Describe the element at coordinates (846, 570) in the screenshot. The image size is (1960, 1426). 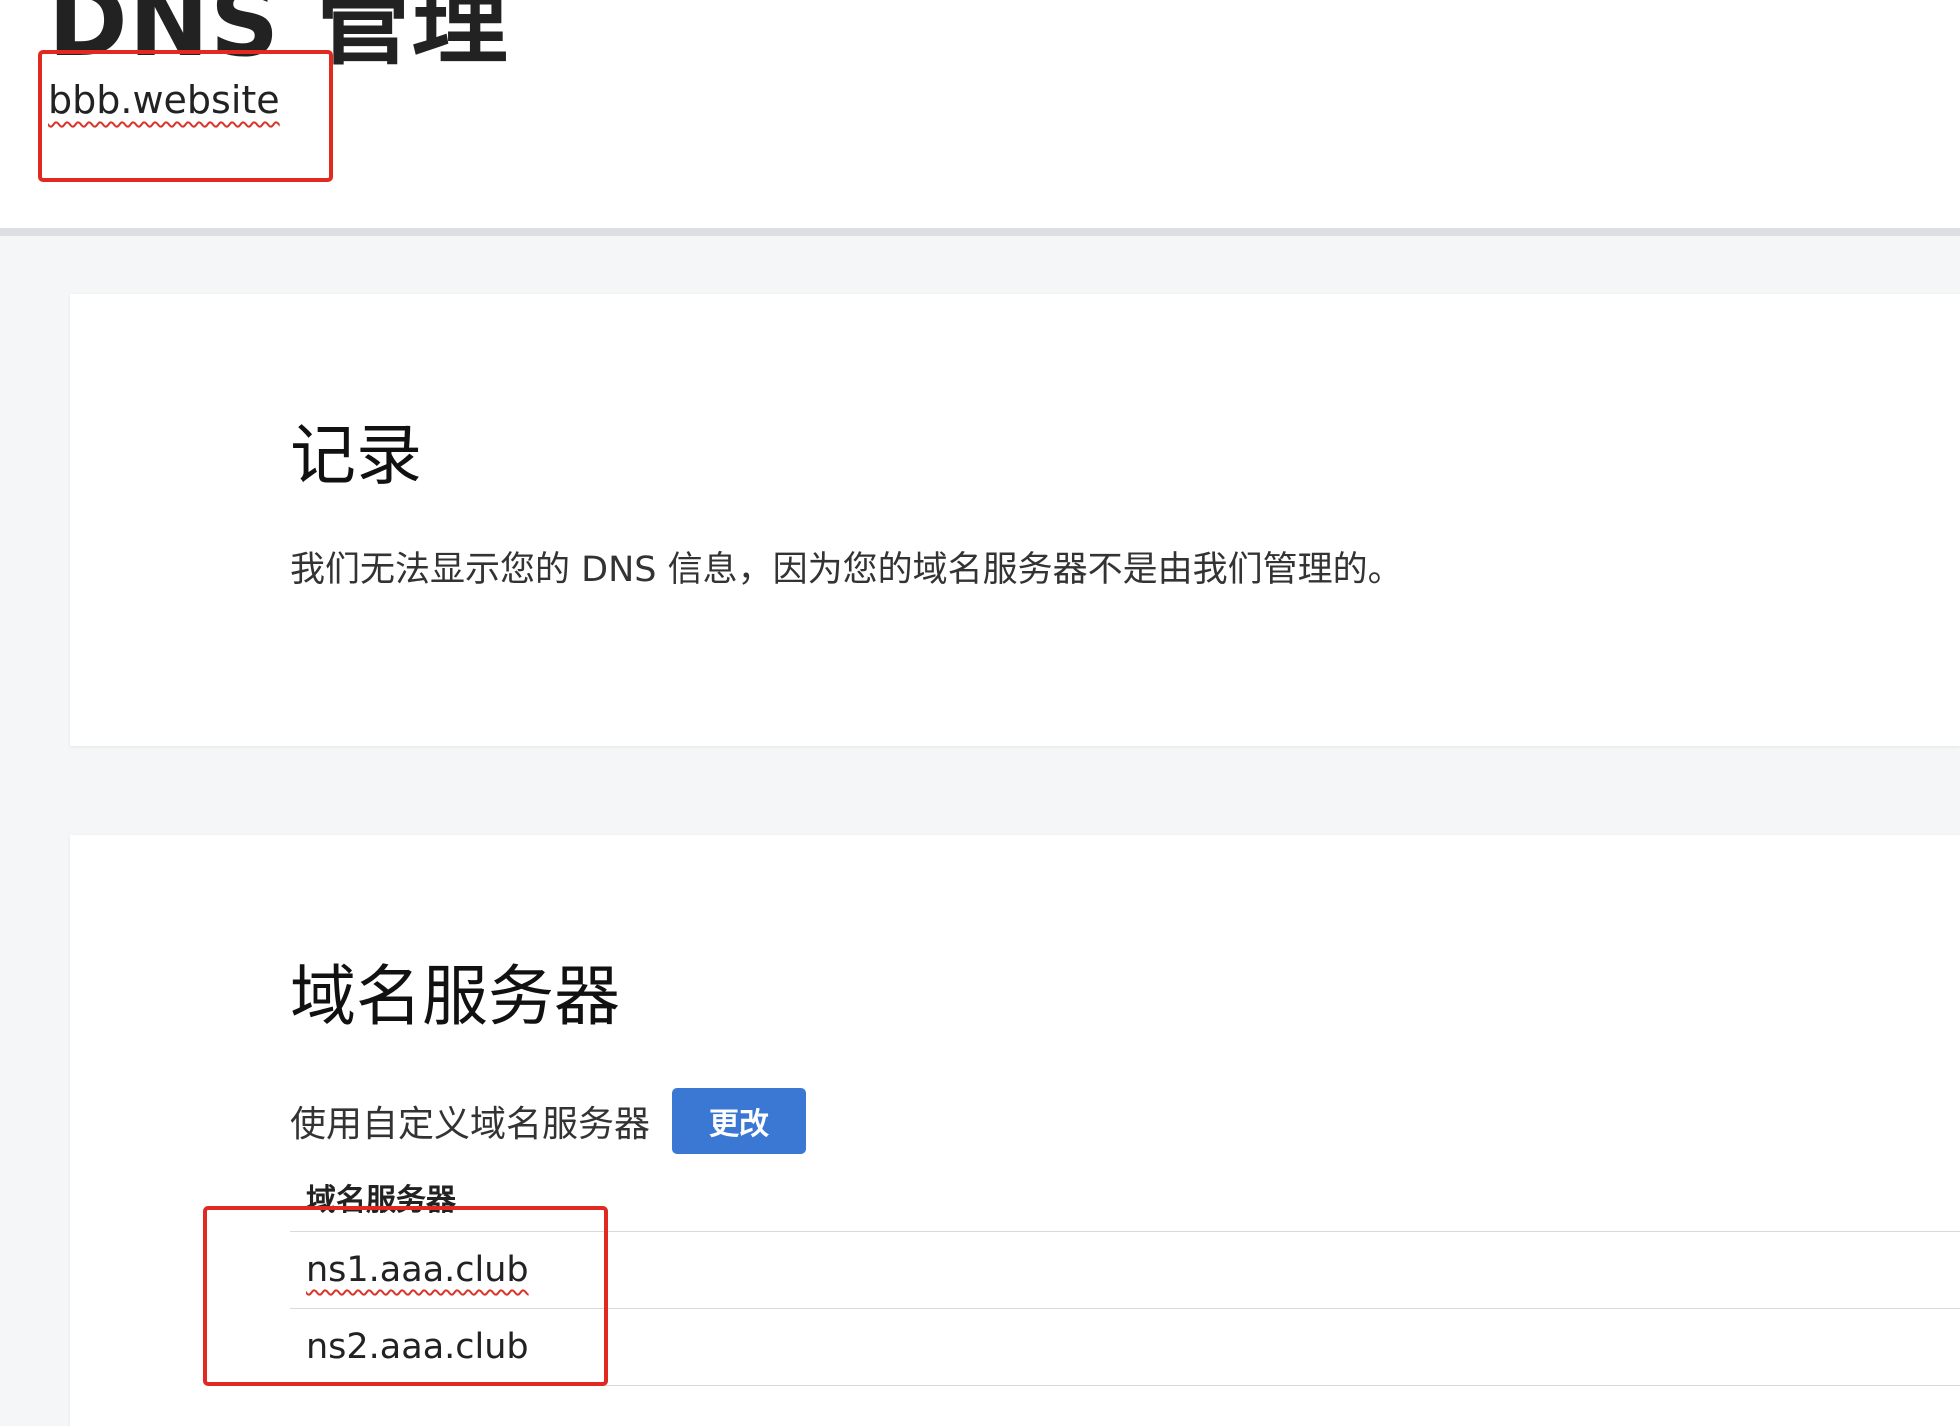
I see `records-message: 我们无法显示您的 DNS 信息，因为您的域名服务器不是由我们管理的。` at that location.